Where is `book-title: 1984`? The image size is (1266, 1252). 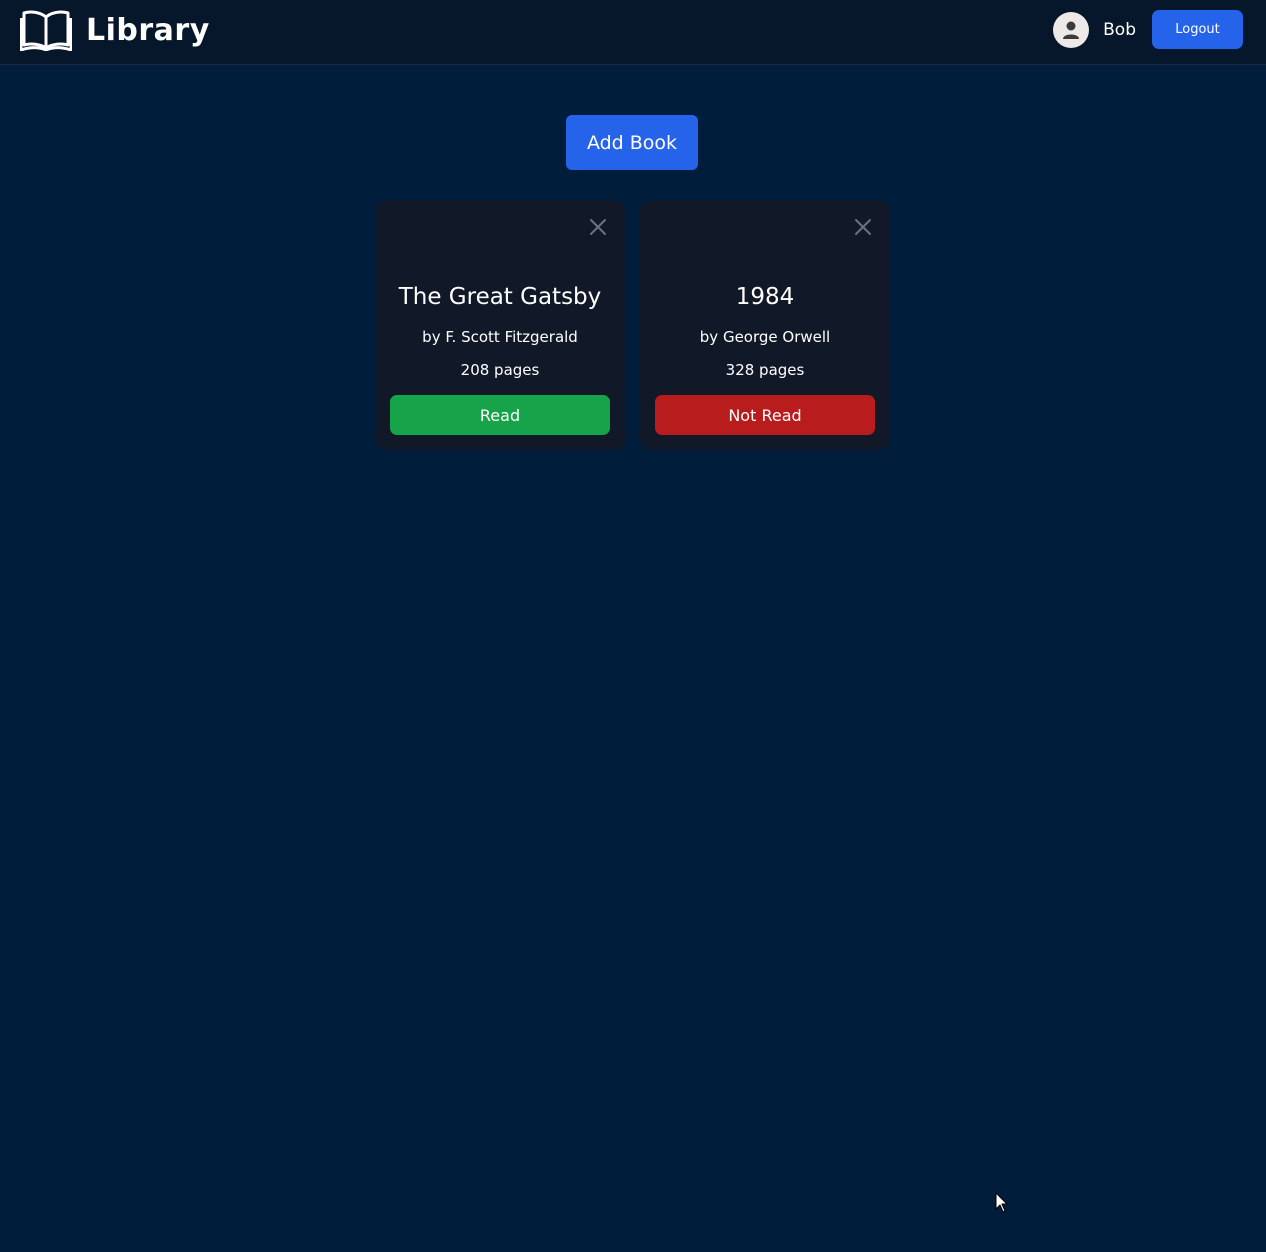
book-title: 1984 is located at coordinates (765, 297).